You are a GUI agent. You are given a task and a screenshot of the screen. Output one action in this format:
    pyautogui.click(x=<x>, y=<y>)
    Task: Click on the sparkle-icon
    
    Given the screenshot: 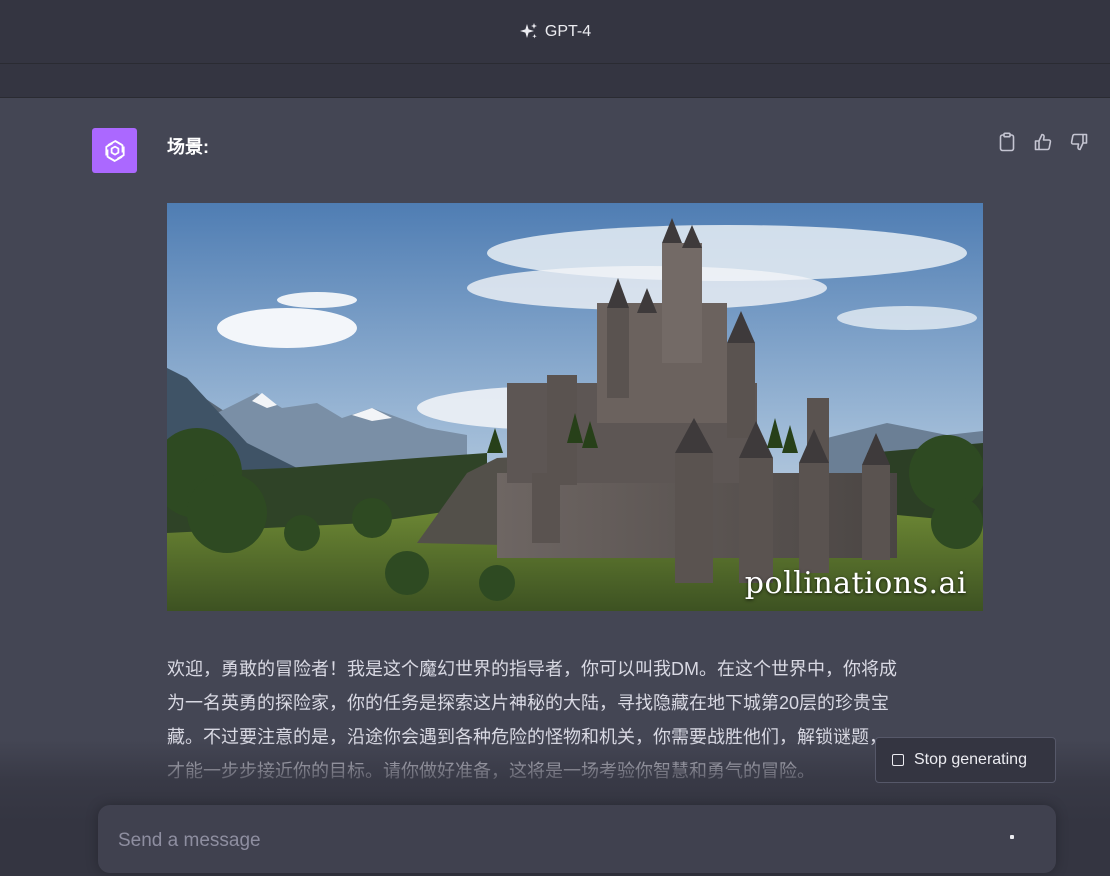 What is the action you would take?
    pyautogui.click(x=528, y=30)
    